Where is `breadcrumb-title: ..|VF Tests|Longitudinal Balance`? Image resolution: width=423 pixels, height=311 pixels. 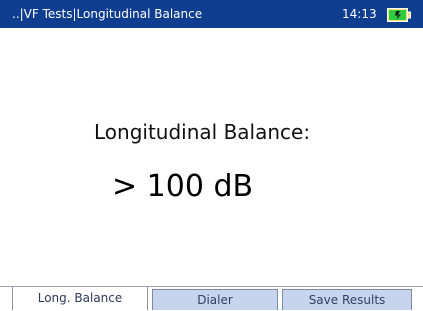 breadcrumb-title: ..|VF Tests|Longitudinal Balance is located at coordinates (107, 14).